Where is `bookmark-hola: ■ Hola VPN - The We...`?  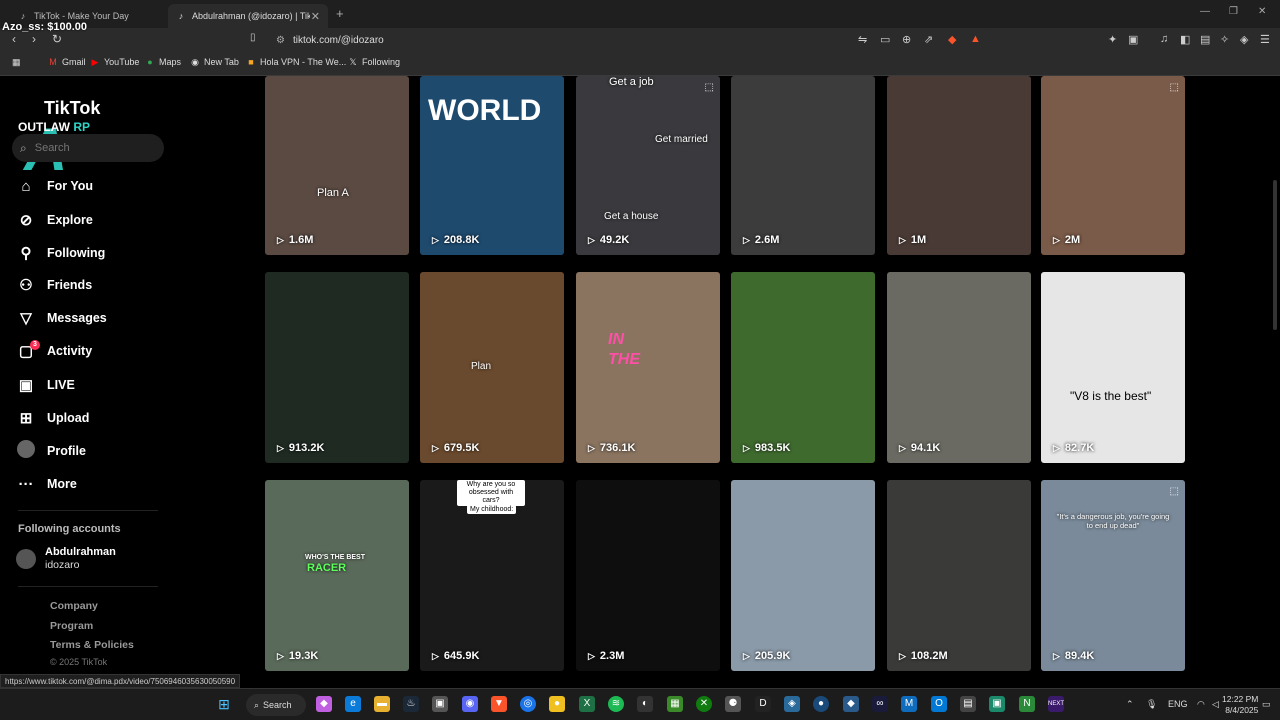
bookmark-hola: ■ Hola VPN - The We... is located at coordinates (296, 62).